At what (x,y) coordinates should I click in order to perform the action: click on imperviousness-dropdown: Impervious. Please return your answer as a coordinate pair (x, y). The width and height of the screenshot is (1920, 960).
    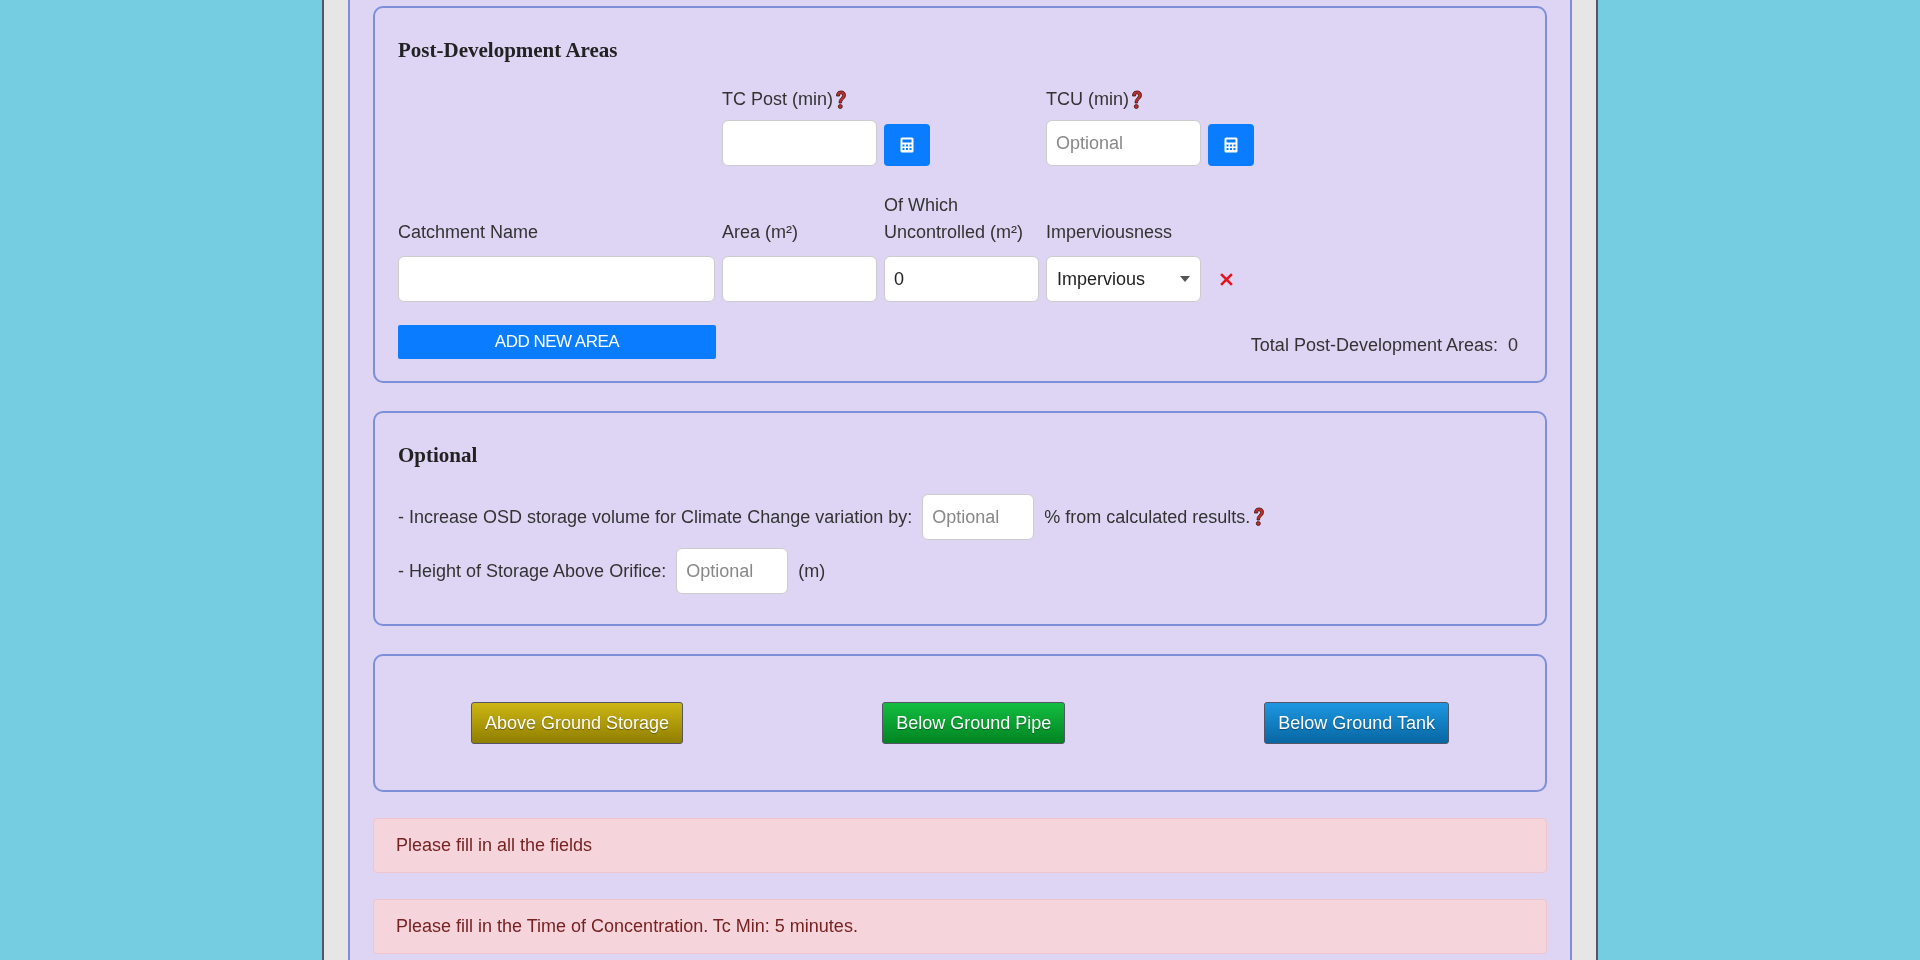
    Looking at the image, I should click on (1123, 279).